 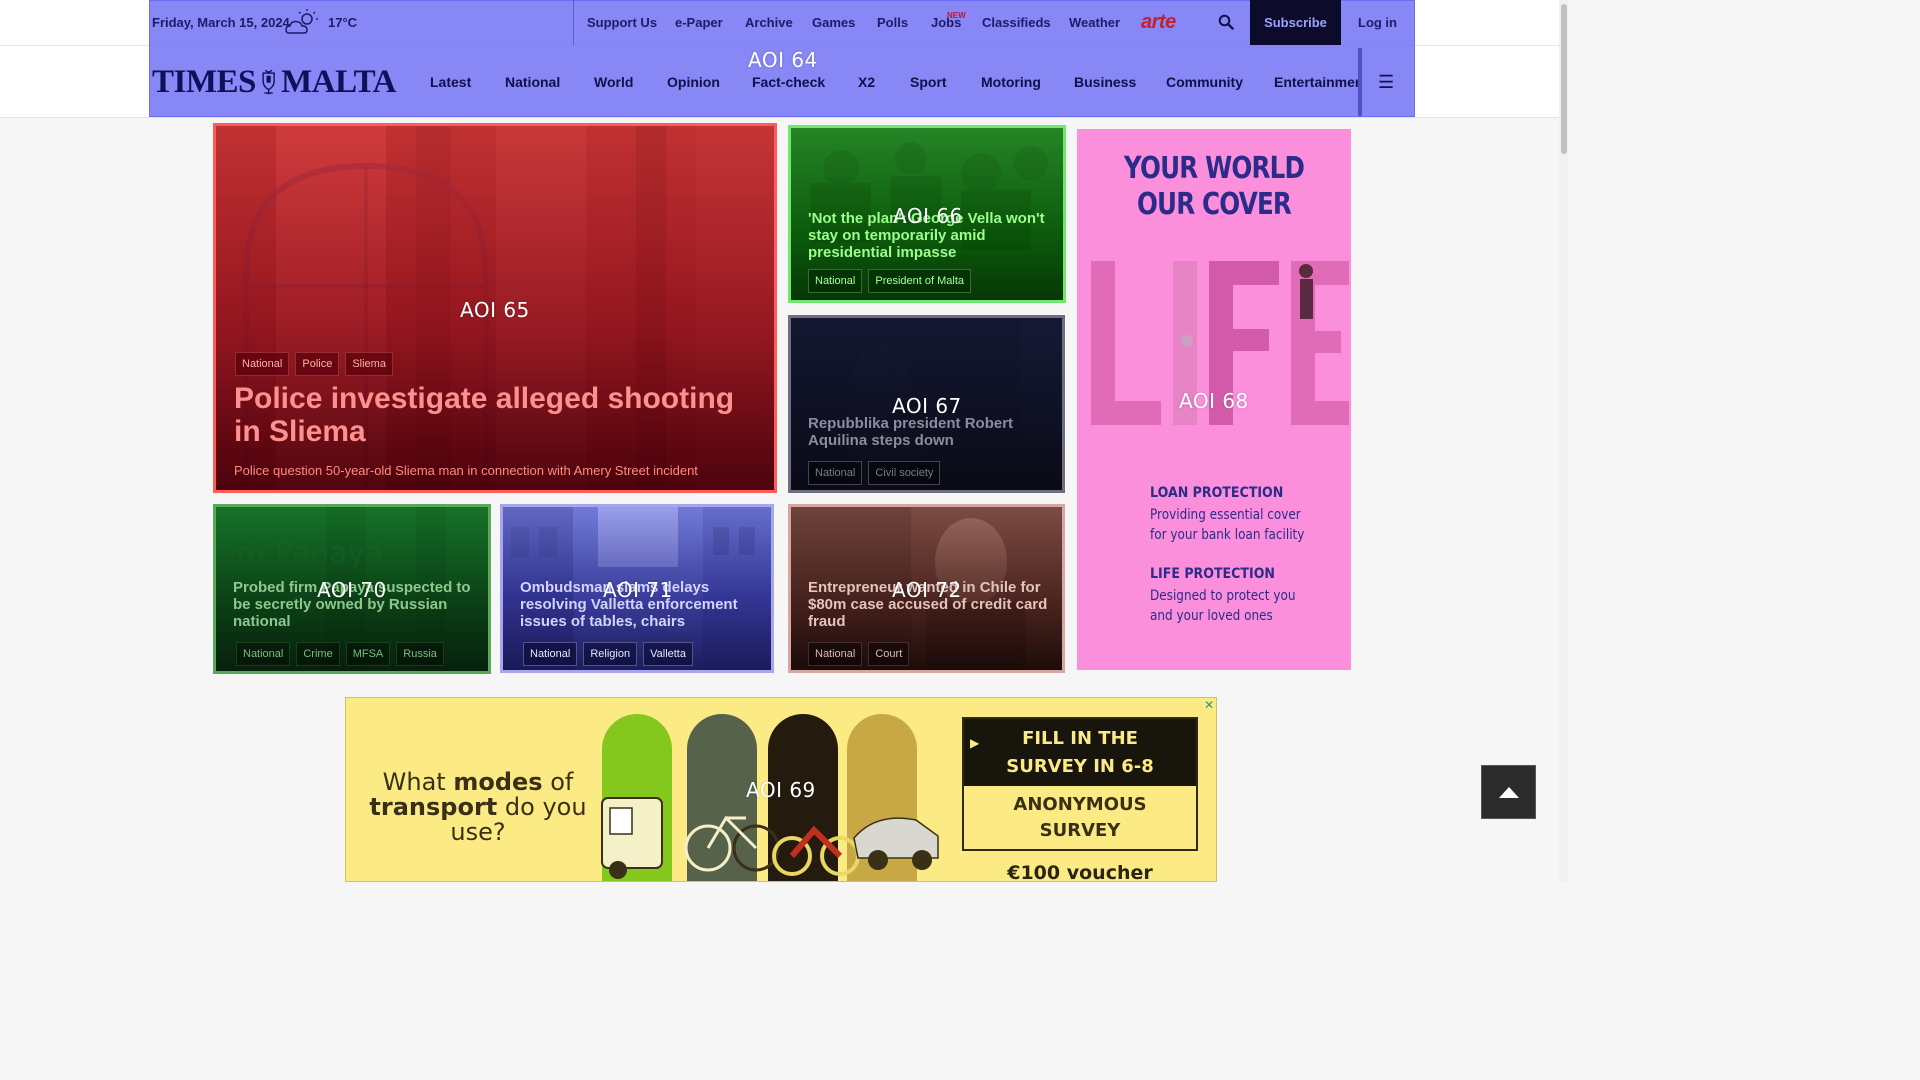 What do you see at coordinates (338, 81) in the screenshot?
I see `logo-text-right: MALTA` at bounding box center [338, 81].